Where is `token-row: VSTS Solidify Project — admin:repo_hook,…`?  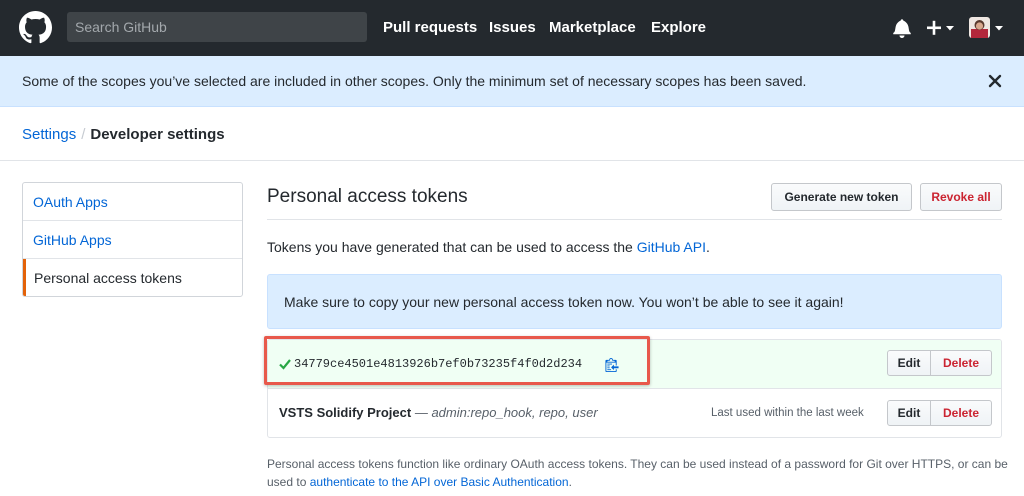
token-row: VSTS Solidify Project — admin:repo_hook,… is located at coordinates (634, 413).